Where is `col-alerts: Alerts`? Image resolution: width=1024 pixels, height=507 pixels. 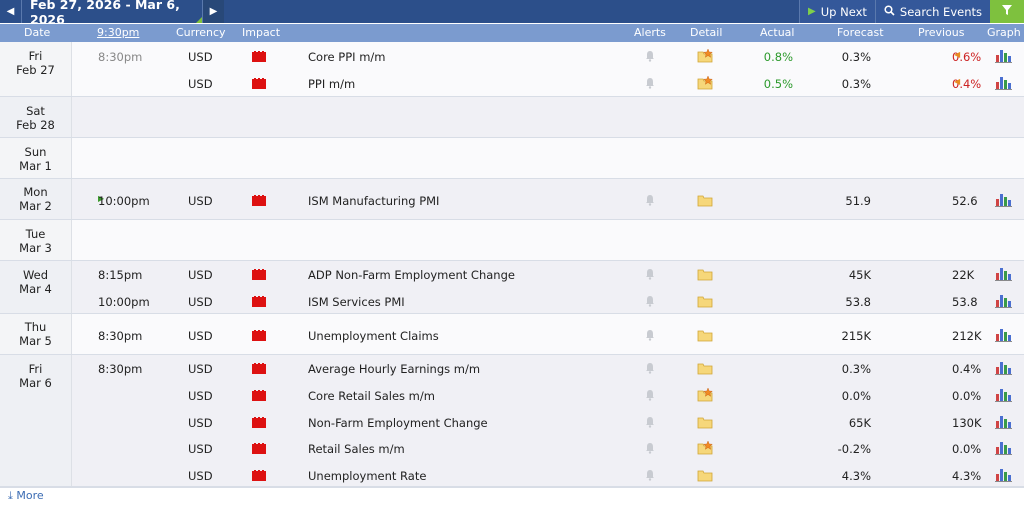 col-alerts: Alerts is located at coordinates (650, 32).